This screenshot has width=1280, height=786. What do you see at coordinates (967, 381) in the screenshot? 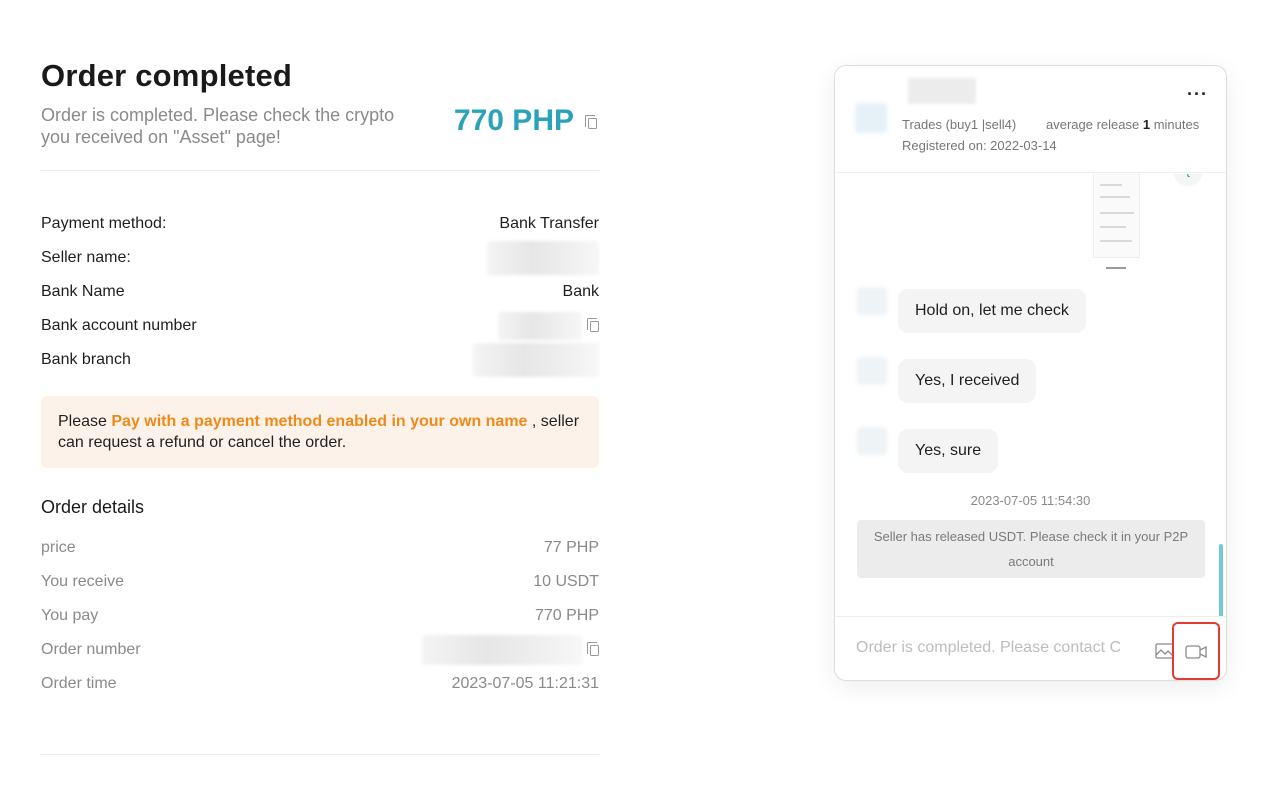
I see `message-bubble: Yes, I received` at bounding box center [967, 381].